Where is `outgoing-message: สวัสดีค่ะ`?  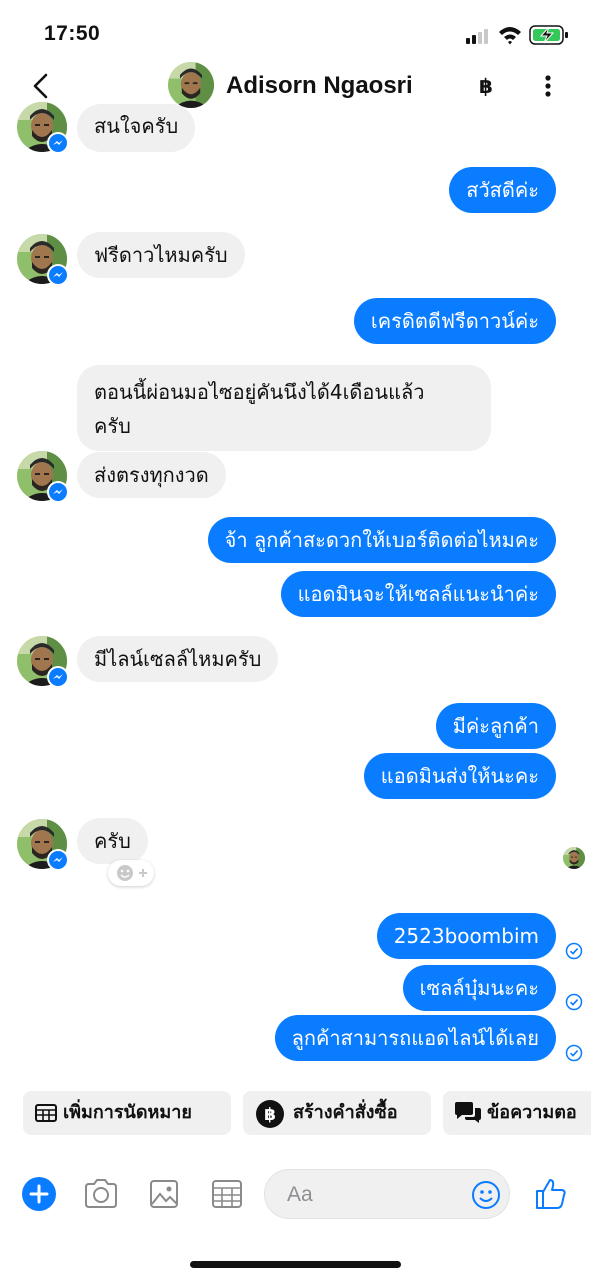
outgoing-message: สวัสดีค่ะ is located at coordinates (502, 190).